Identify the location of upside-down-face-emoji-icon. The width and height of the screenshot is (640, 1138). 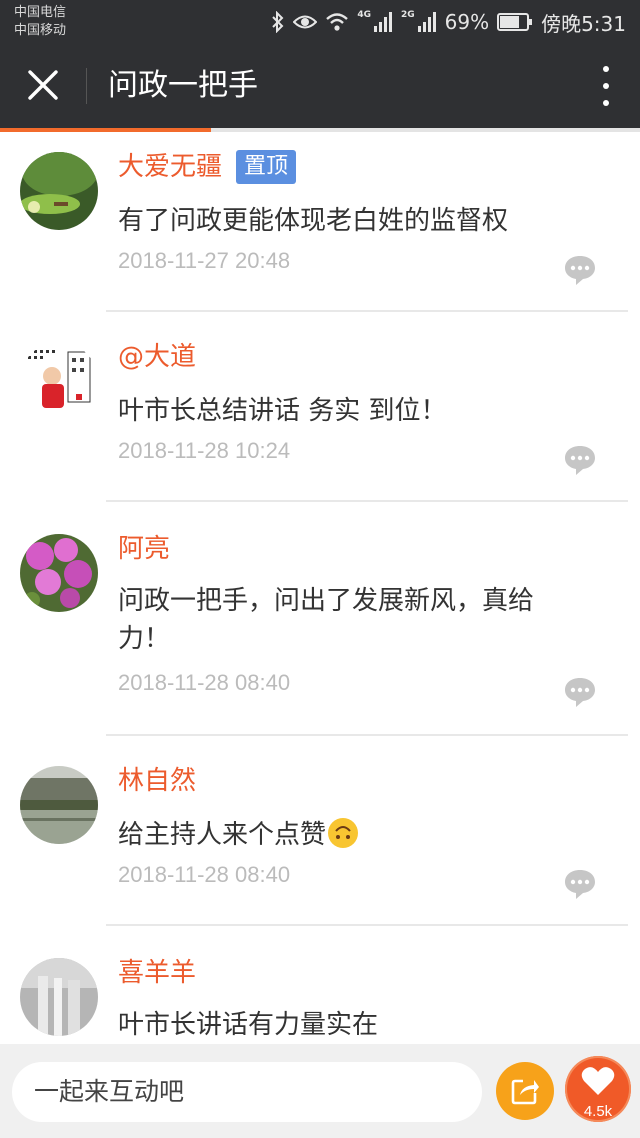
(343, 833).